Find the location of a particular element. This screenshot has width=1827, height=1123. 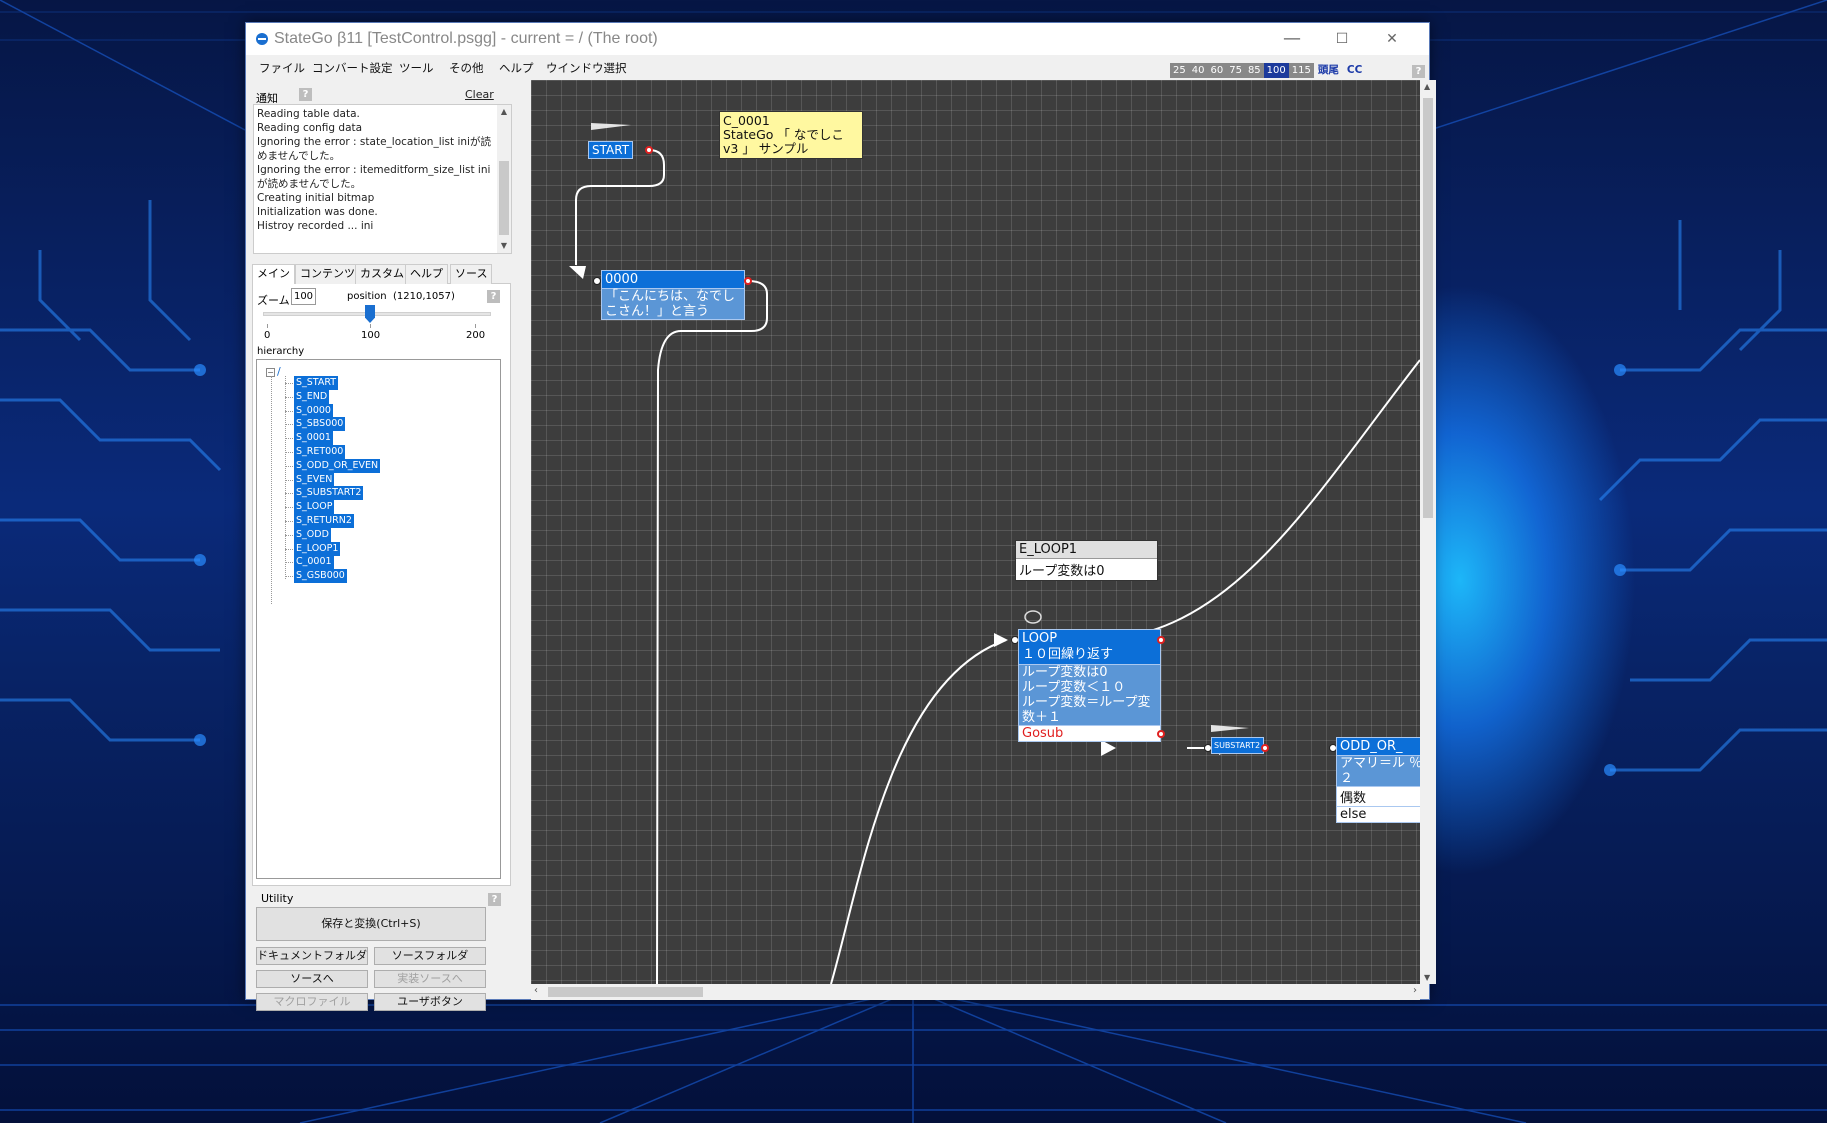

maximize-button: ☐ is located at coordinates (1342, 39).